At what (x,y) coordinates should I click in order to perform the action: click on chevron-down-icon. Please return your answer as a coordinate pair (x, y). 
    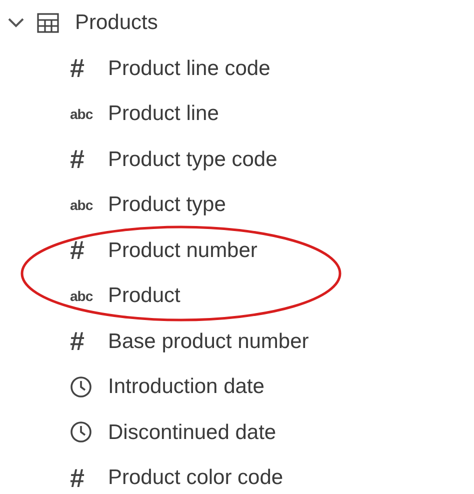
    Looking at the image, I should click on (16, 22).